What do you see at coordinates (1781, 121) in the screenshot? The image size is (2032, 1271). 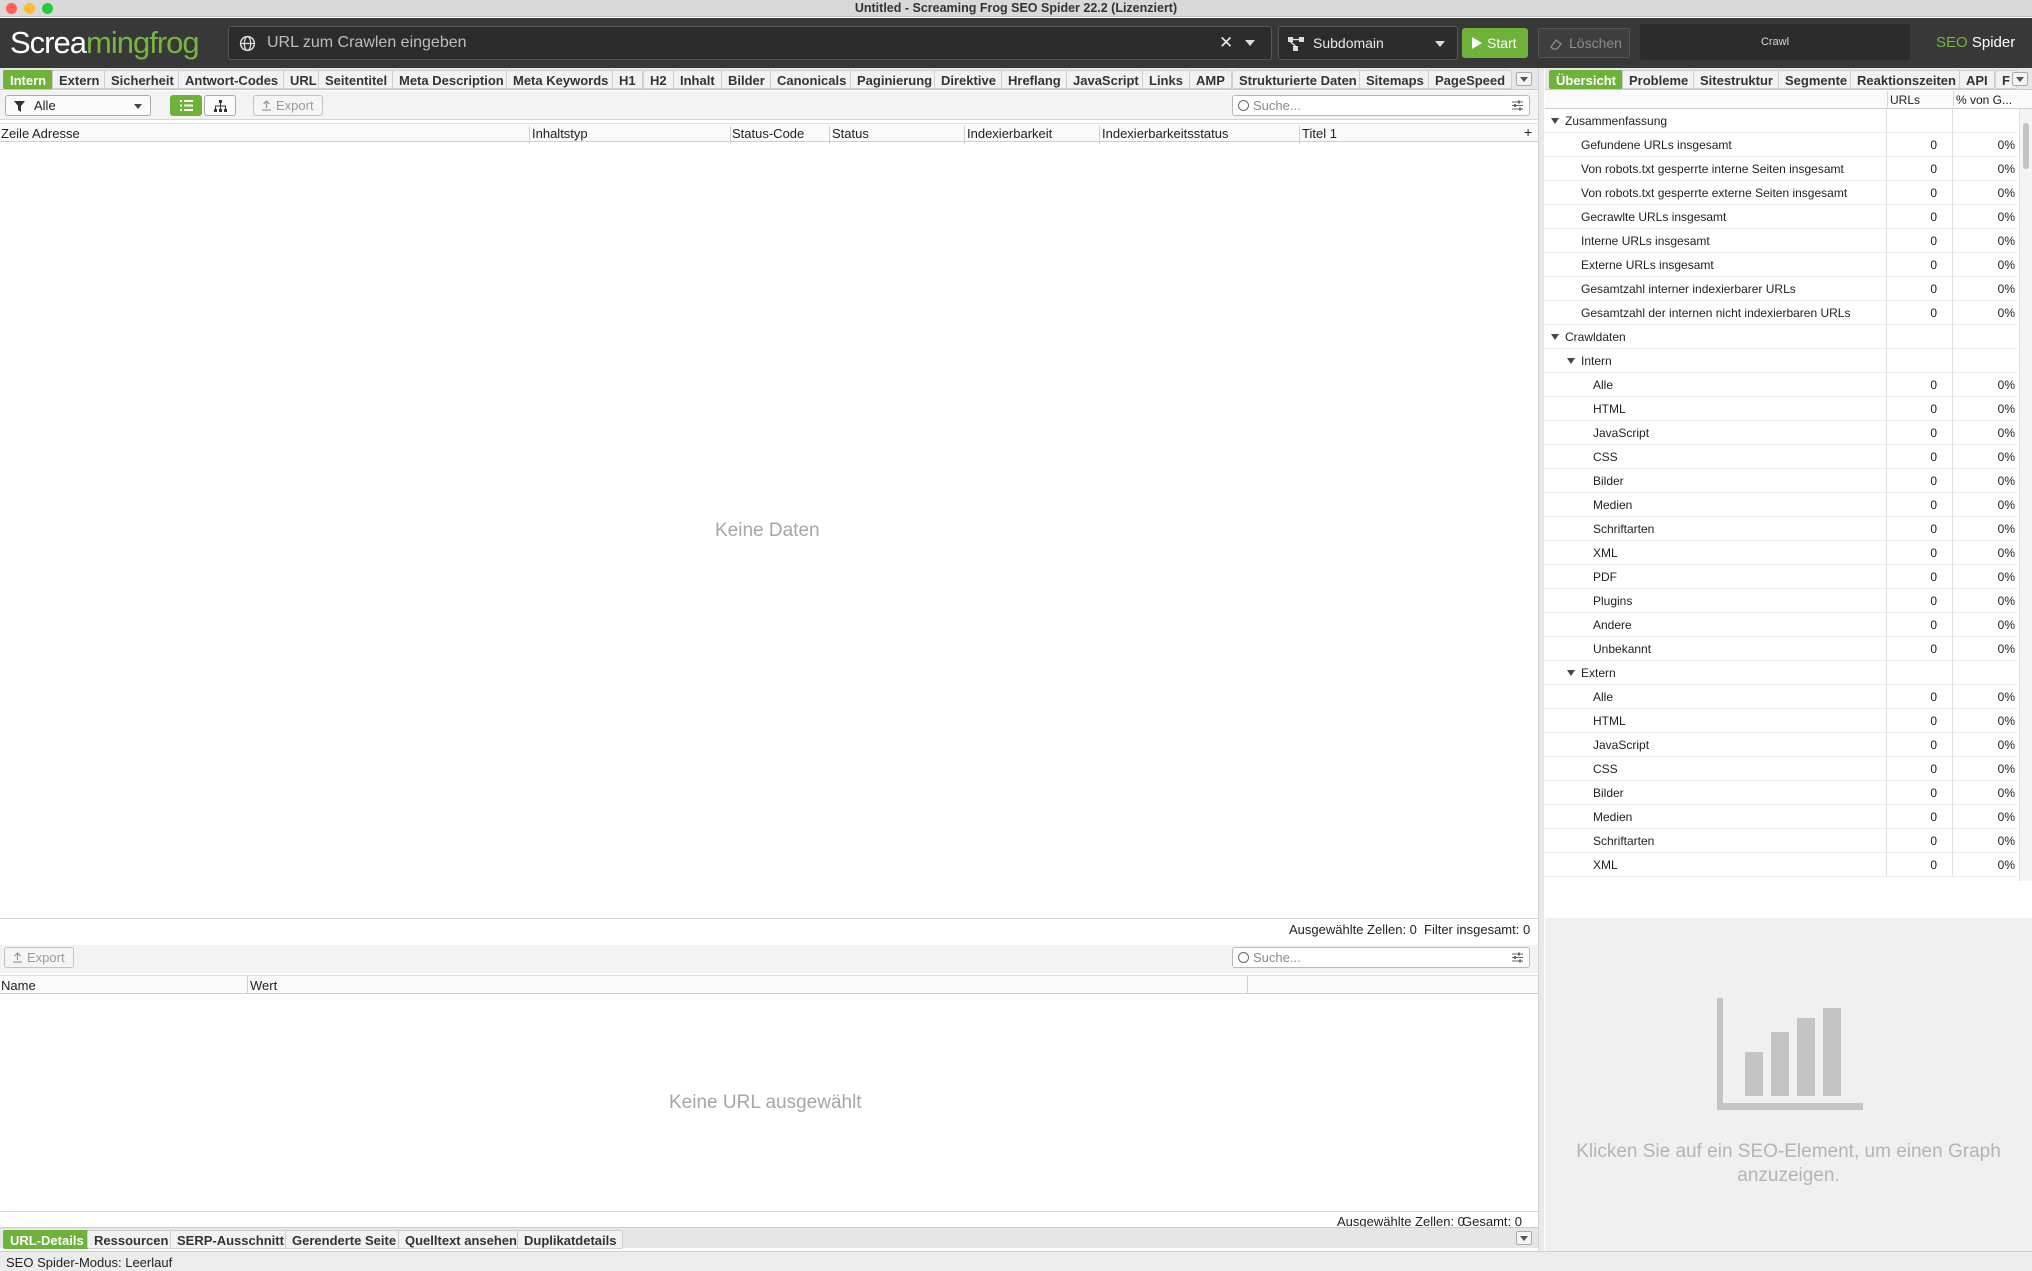 I see `tree-group-row: Zusammenfassung` at bounding box center [1781, 121].